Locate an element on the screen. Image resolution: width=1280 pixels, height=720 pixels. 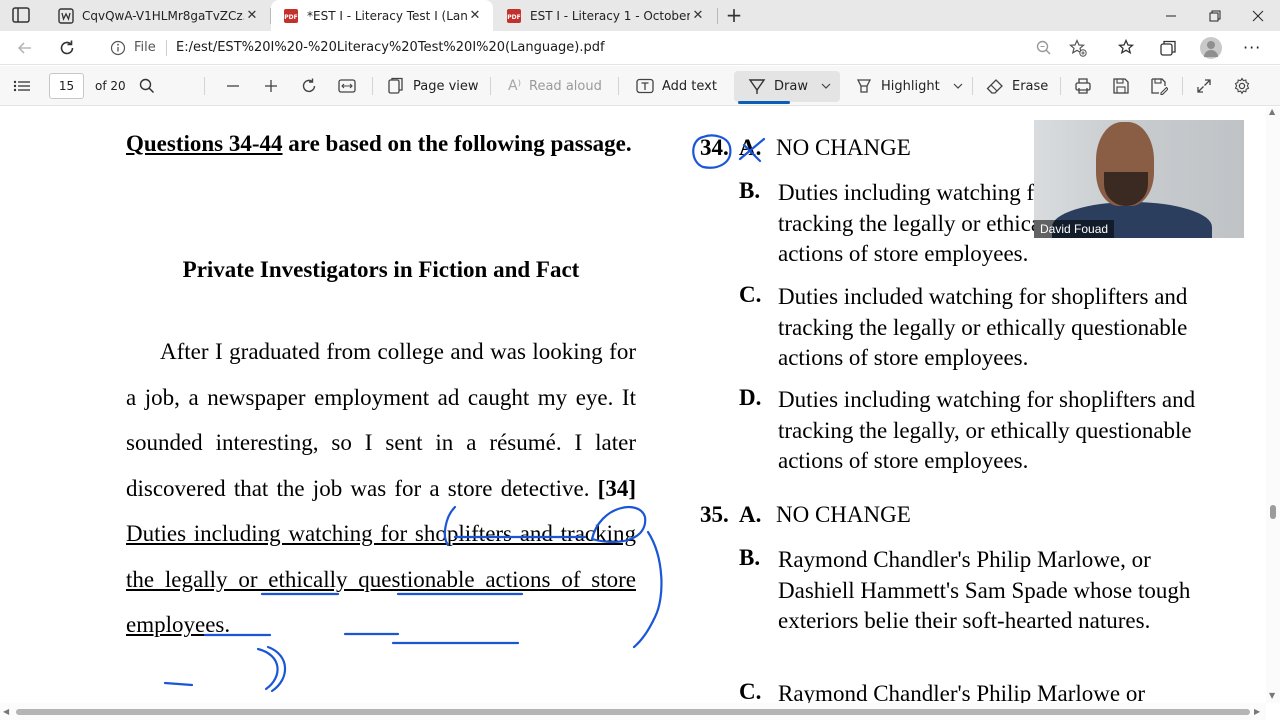
fit-width-icon is located at coordinates (347, 86).